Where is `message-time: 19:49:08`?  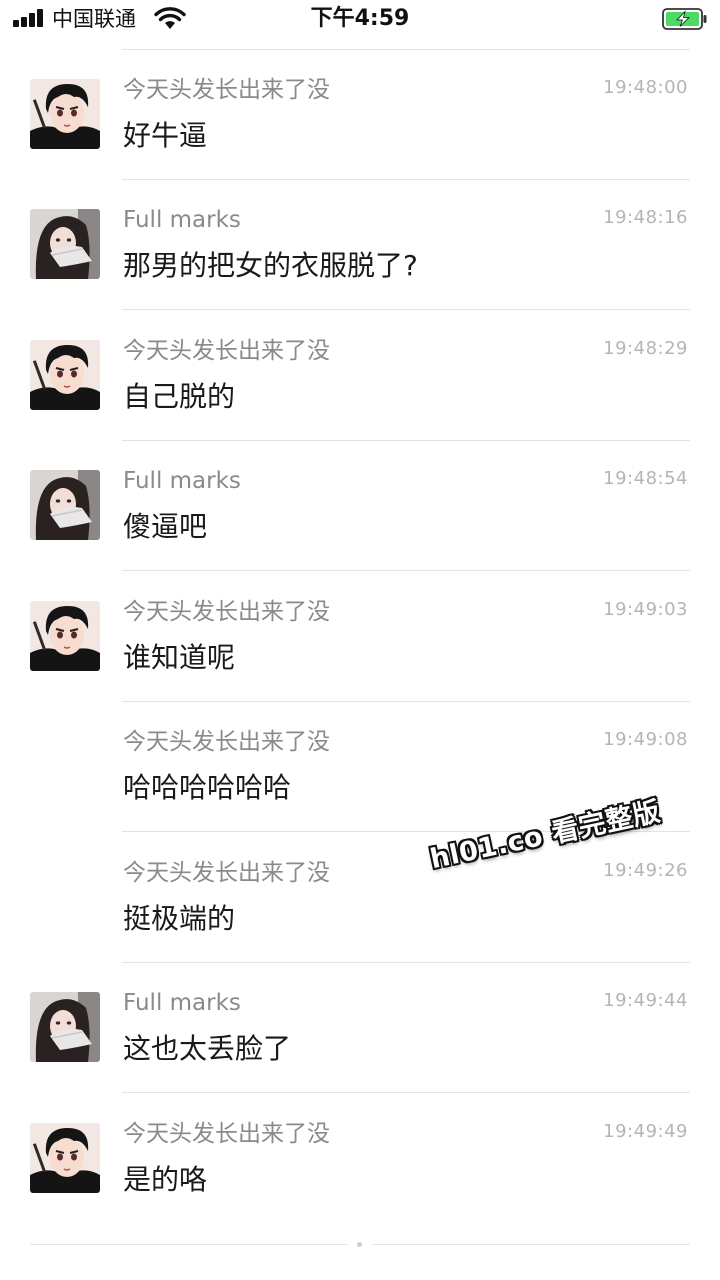
message-time: 19:49:08 is located at coordinates (645, 739).